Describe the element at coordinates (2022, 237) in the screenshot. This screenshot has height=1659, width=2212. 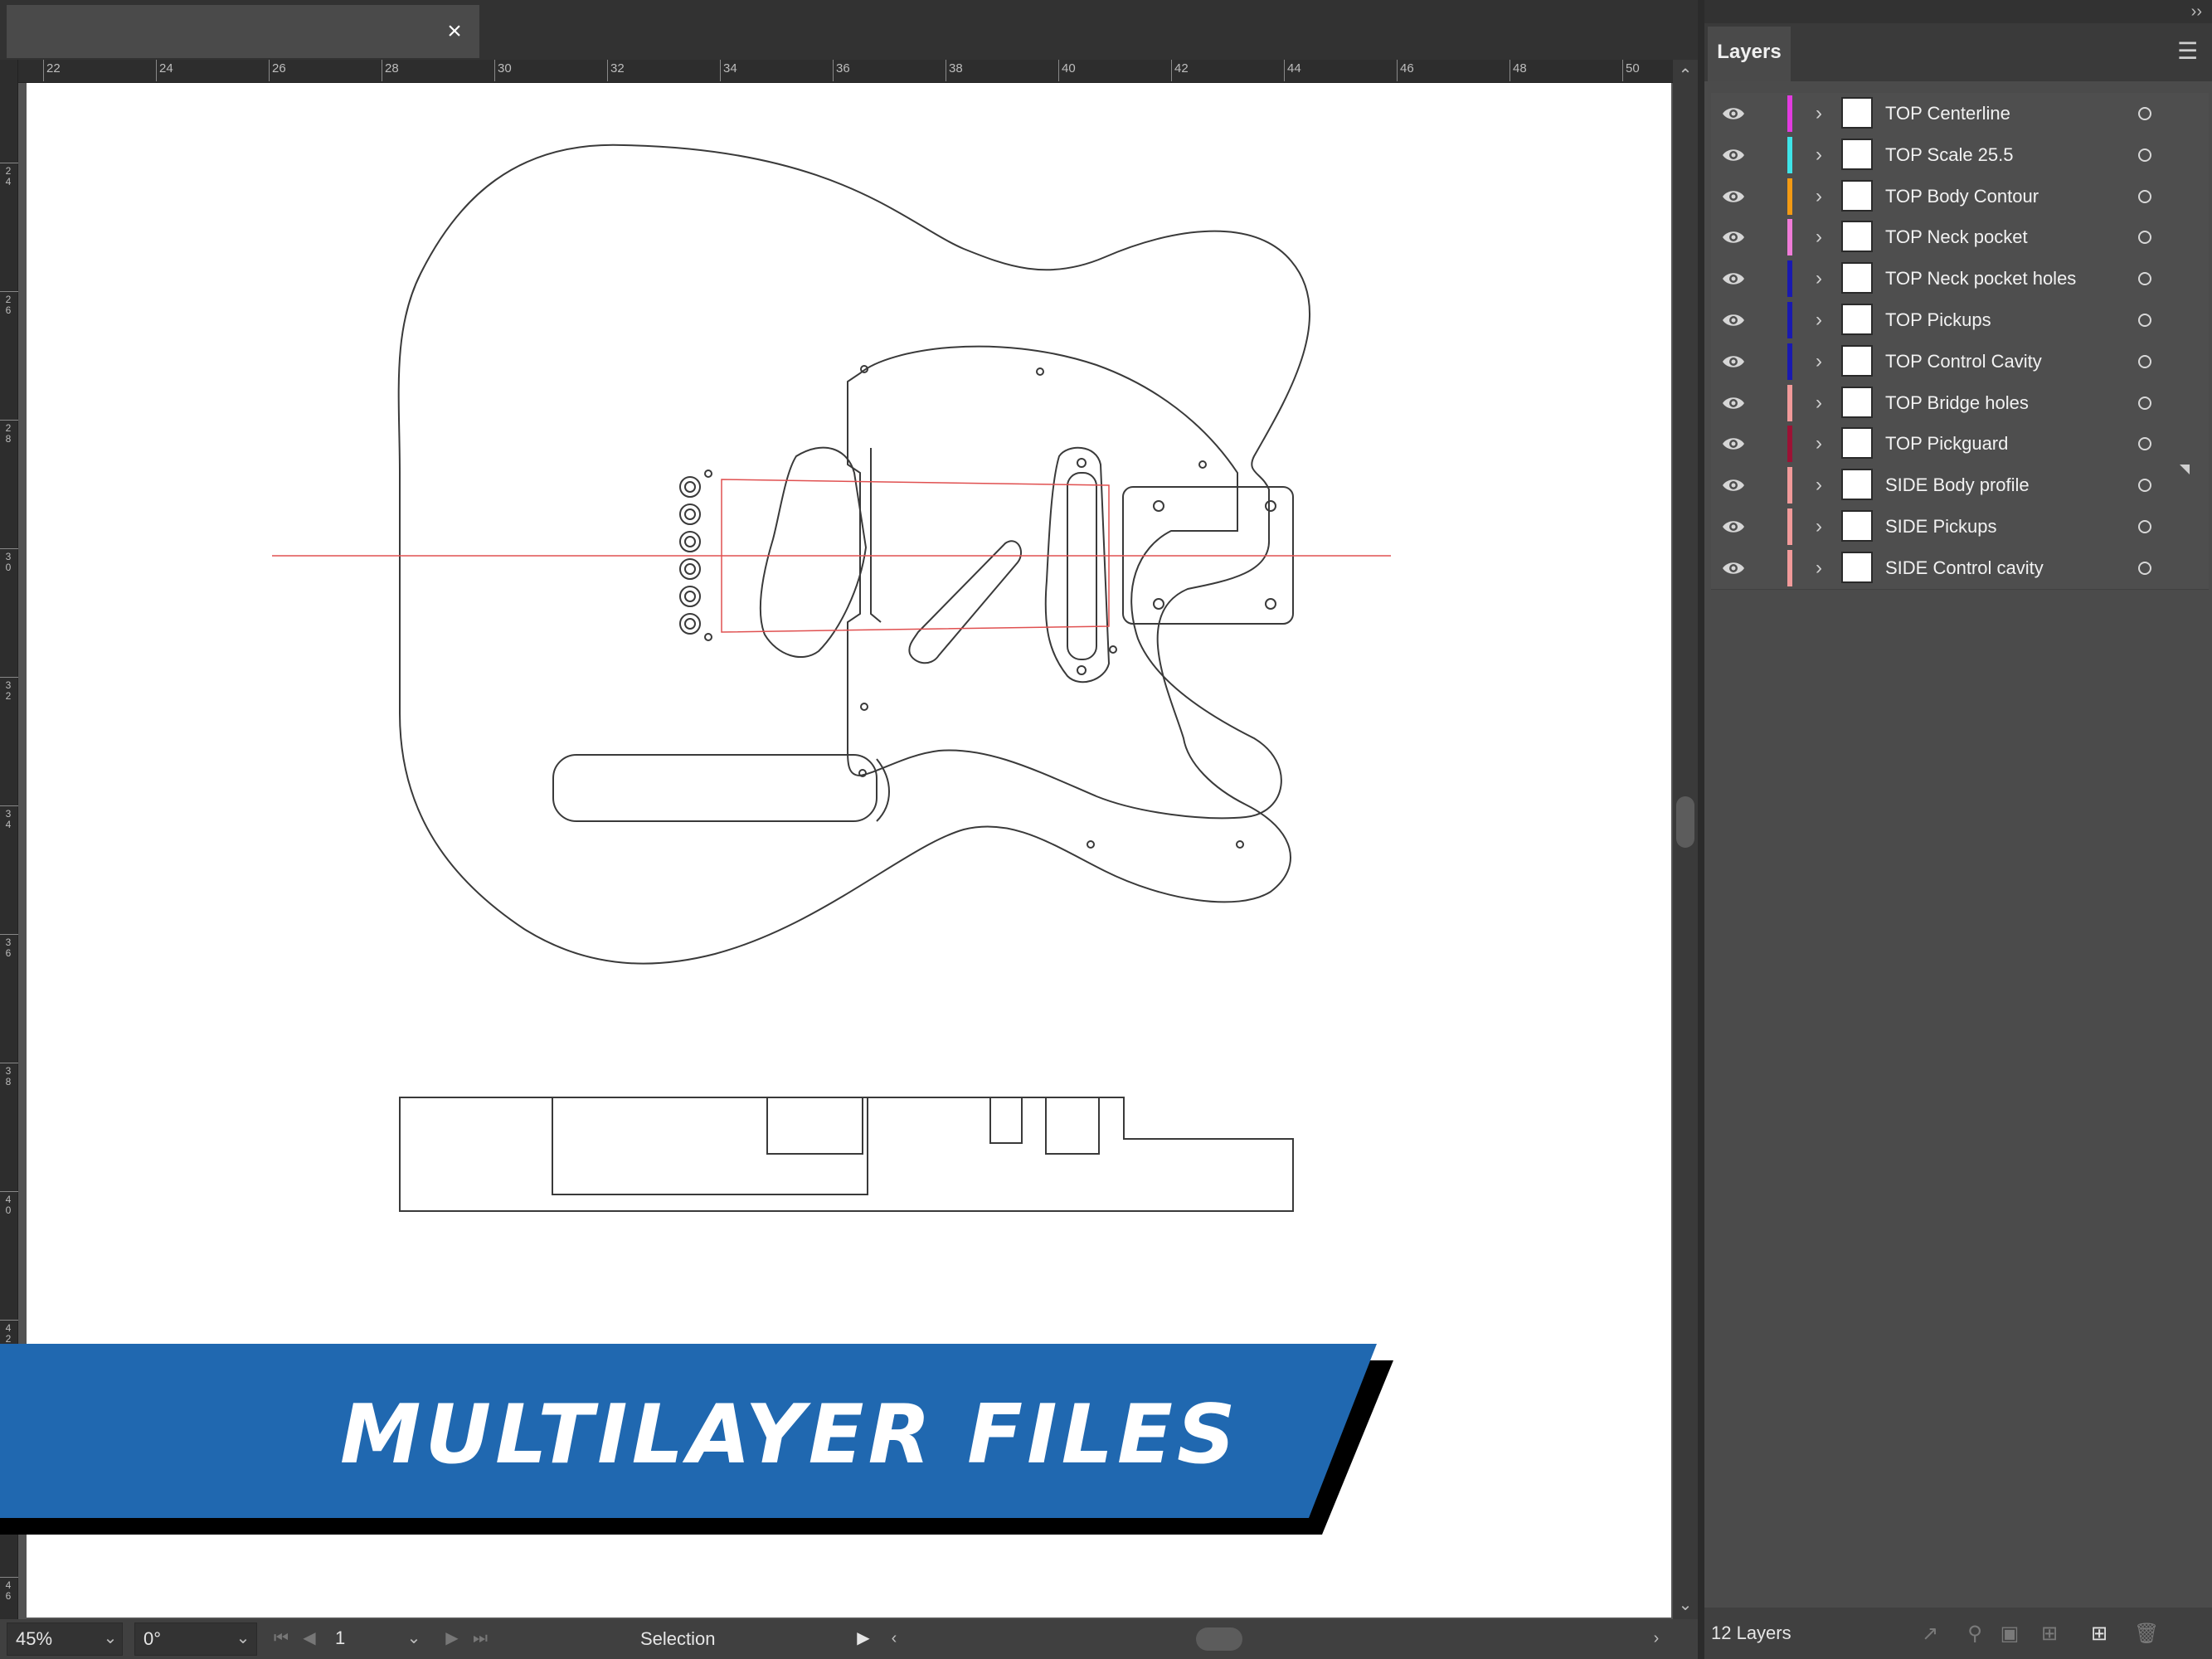
I see `layer-name: TOP Neck pocket` at that location.